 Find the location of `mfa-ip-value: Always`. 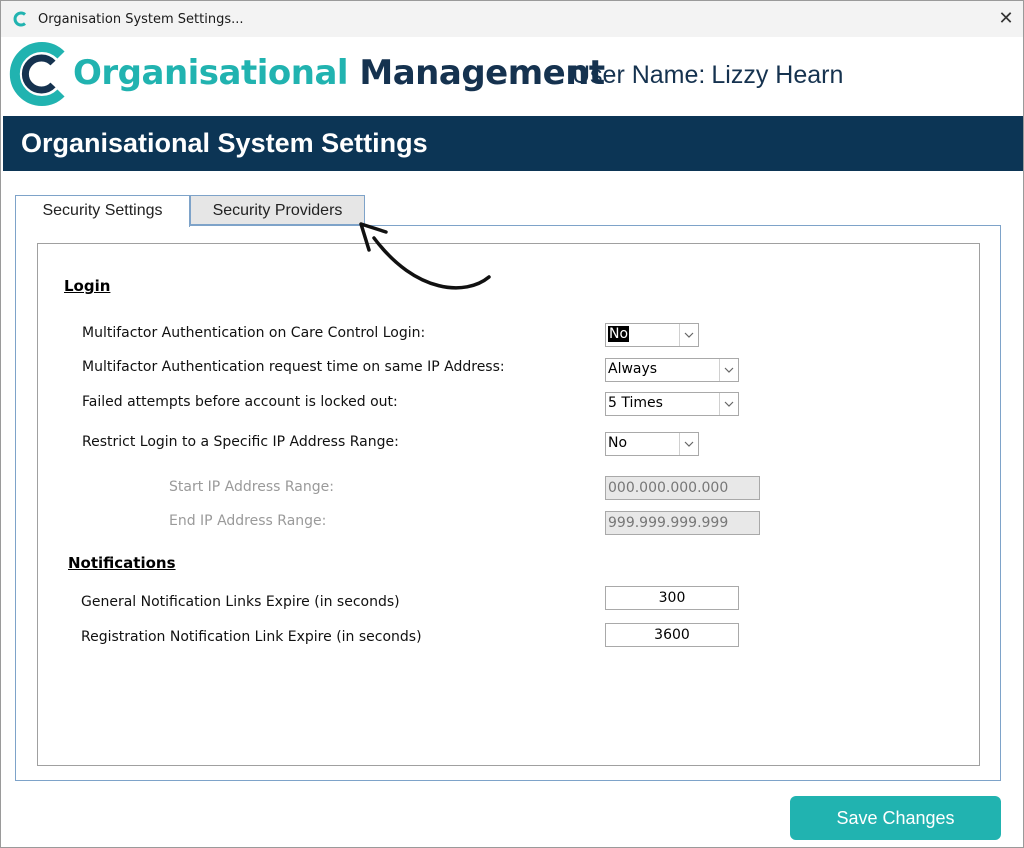

mfa-ip-value: Always is located at coordinates (633, 369).